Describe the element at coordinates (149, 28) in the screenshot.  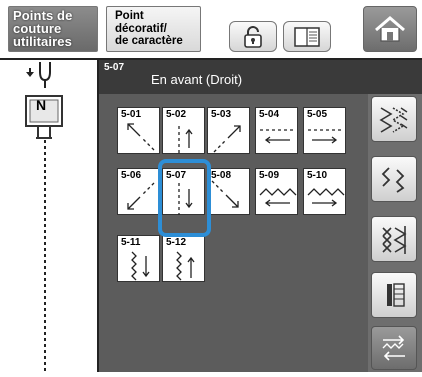
I see `decorative-stitches-tab-label: Point décoratif/ de caractère` at that location.